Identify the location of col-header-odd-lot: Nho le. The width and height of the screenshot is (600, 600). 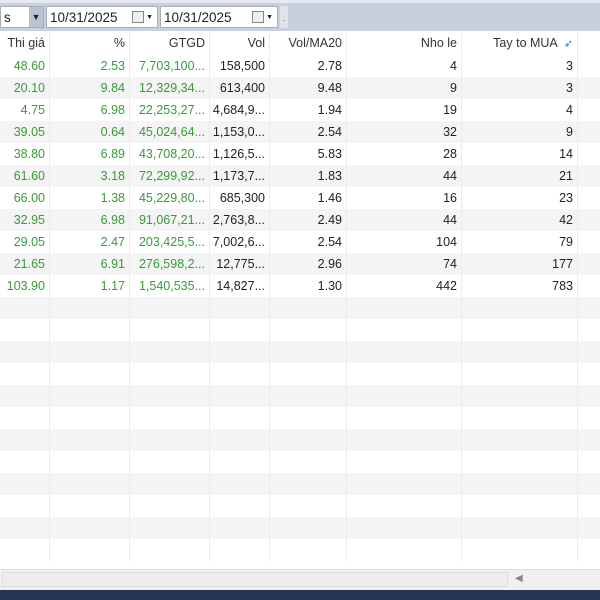
(404, 43).